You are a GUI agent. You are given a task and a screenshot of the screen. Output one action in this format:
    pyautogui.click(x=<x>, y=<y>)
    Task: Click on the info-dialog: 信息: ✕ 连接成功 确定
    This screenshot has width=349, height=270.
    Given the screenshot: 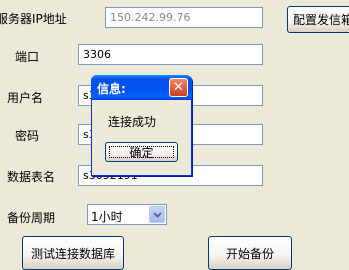 What is the action you would take?
    pyautogui.click(x=141, y=125)
    